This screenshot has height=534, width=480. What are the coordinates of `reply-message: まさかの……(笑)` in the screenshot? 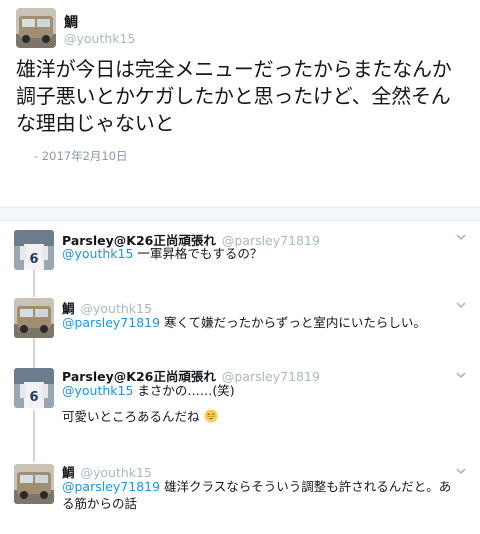 It's located at (184, 390).